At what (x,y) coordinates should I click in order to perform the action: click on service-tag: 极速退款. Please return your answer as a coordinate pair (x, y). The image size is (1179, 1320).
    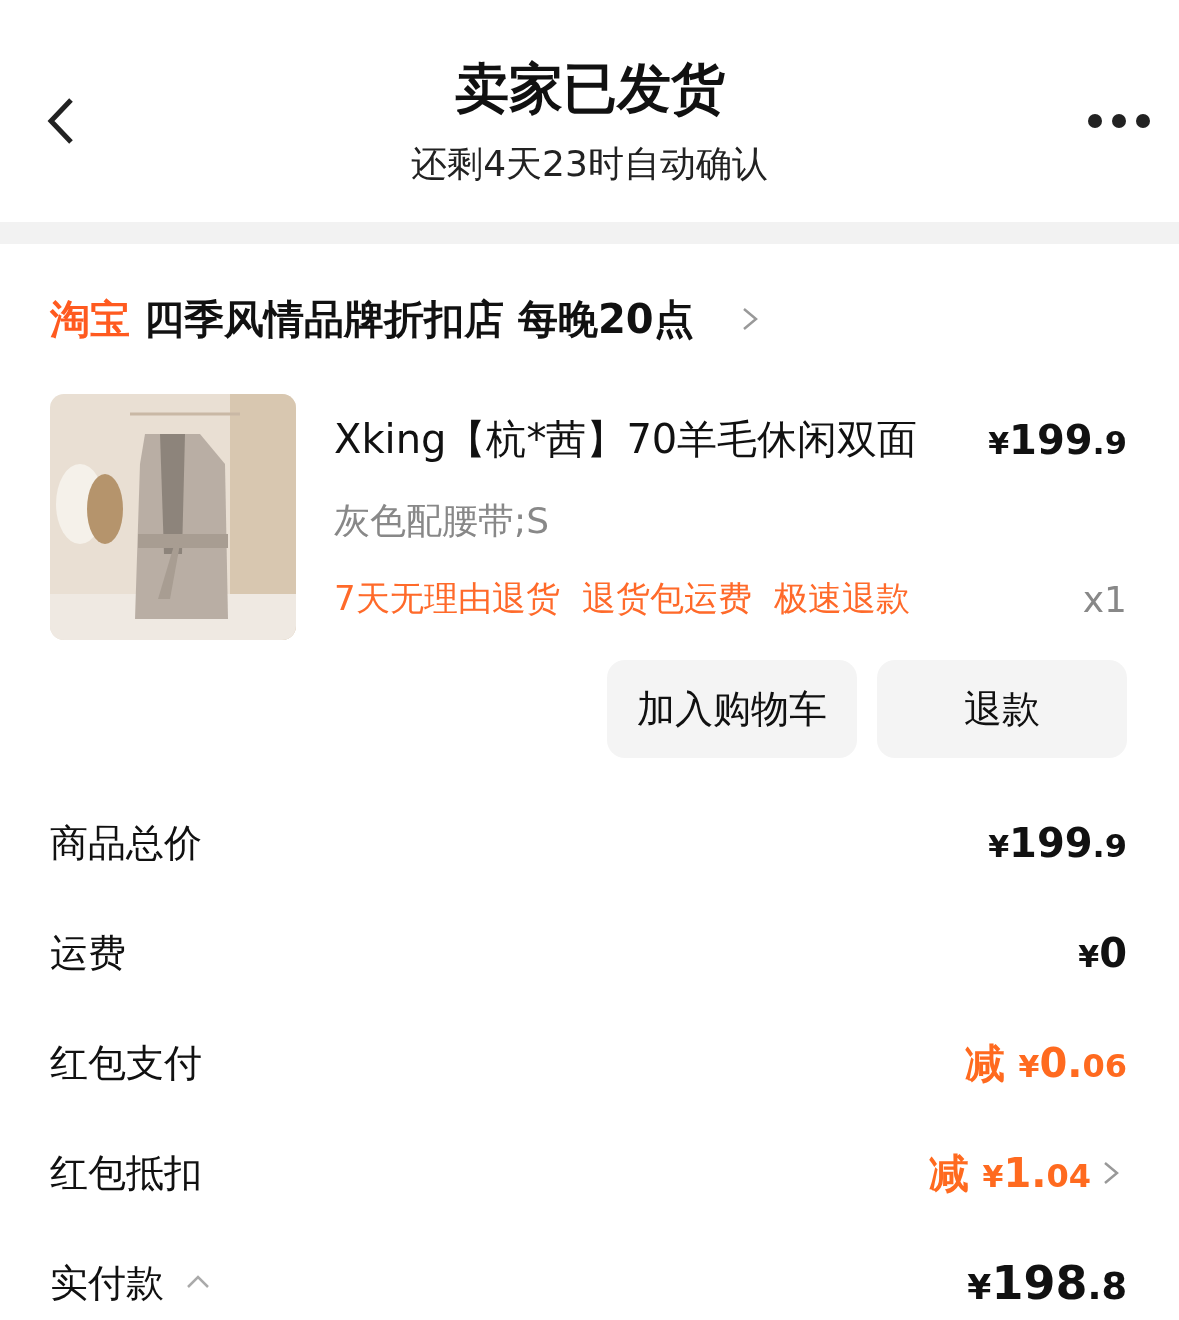
    Looking at the image, I should click on (841, 599).